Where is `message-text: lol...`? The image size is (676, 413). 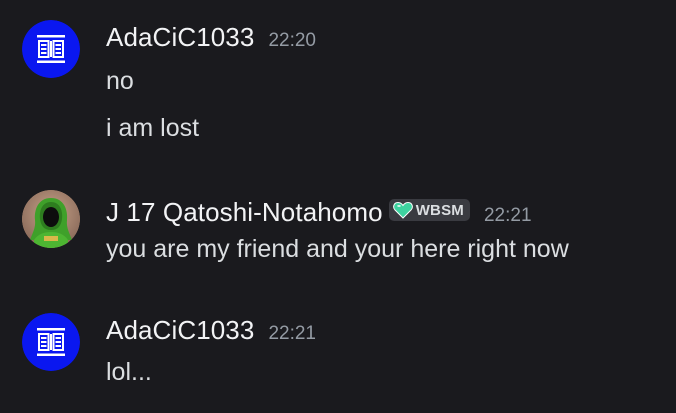 message-text: lol... is located at coordinates (129, 372).